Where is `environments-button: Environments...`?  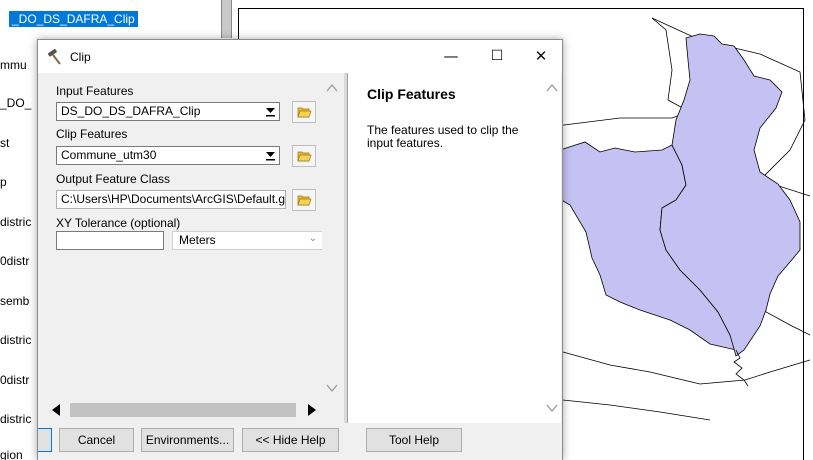 environments-button: Environments... is located at coordinates (187, 440).